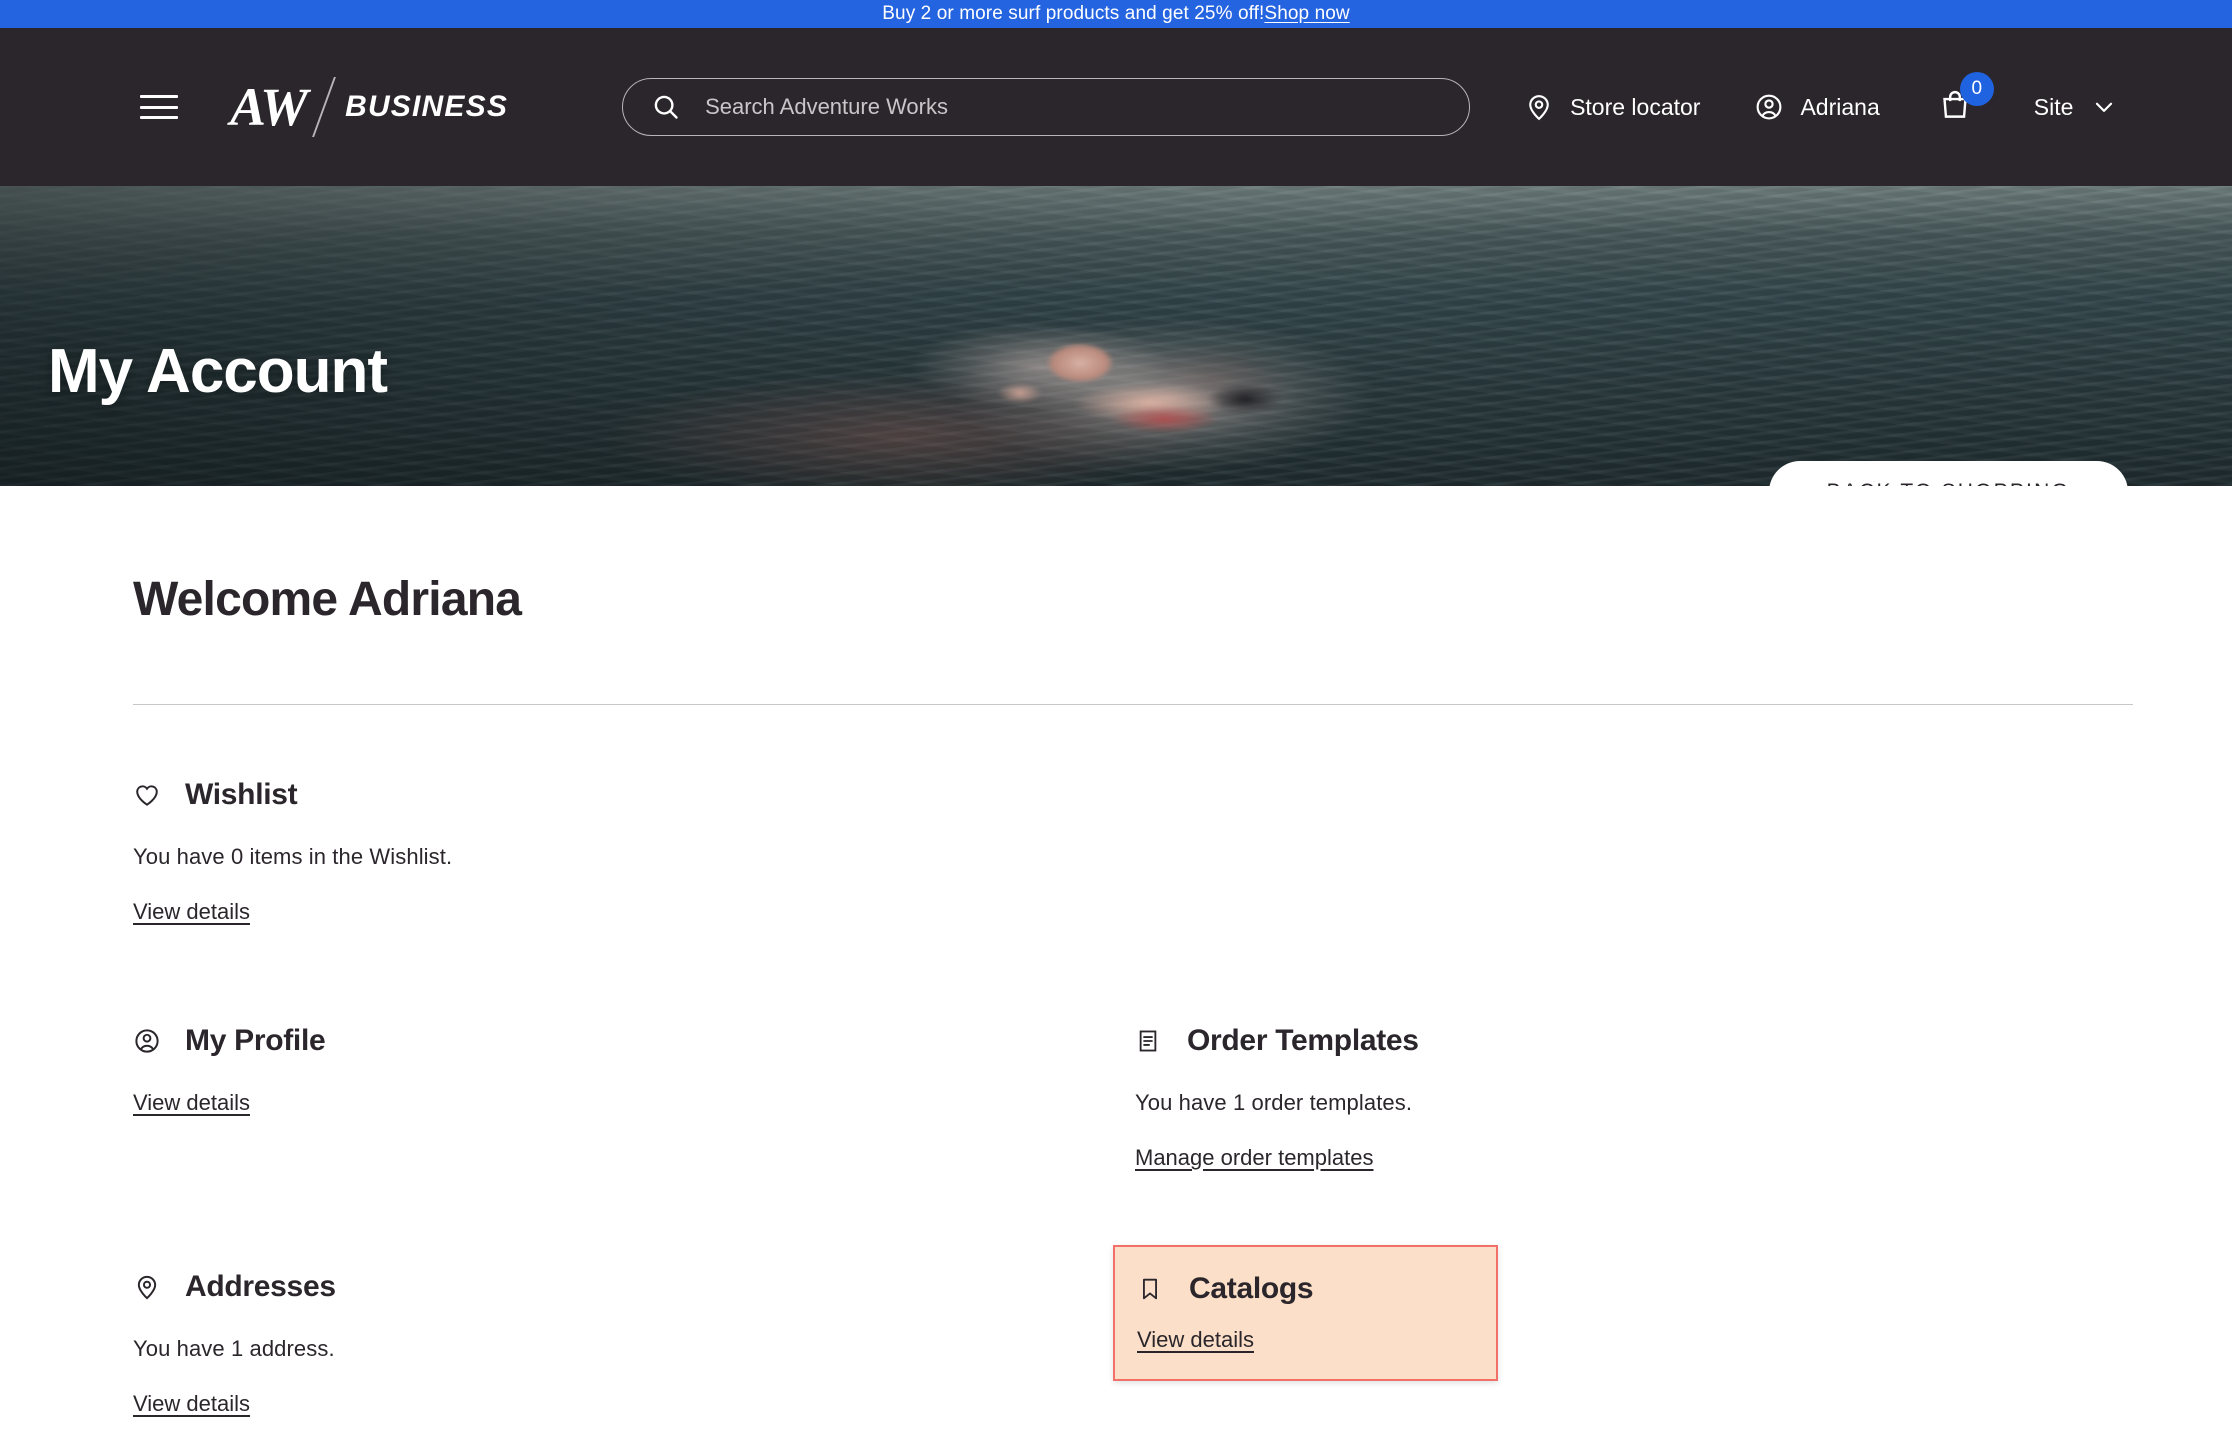  Describe the element at coordinates (327, 599) in the screenshot. I see `welcome-heading: Welcome Adriana` at that location.